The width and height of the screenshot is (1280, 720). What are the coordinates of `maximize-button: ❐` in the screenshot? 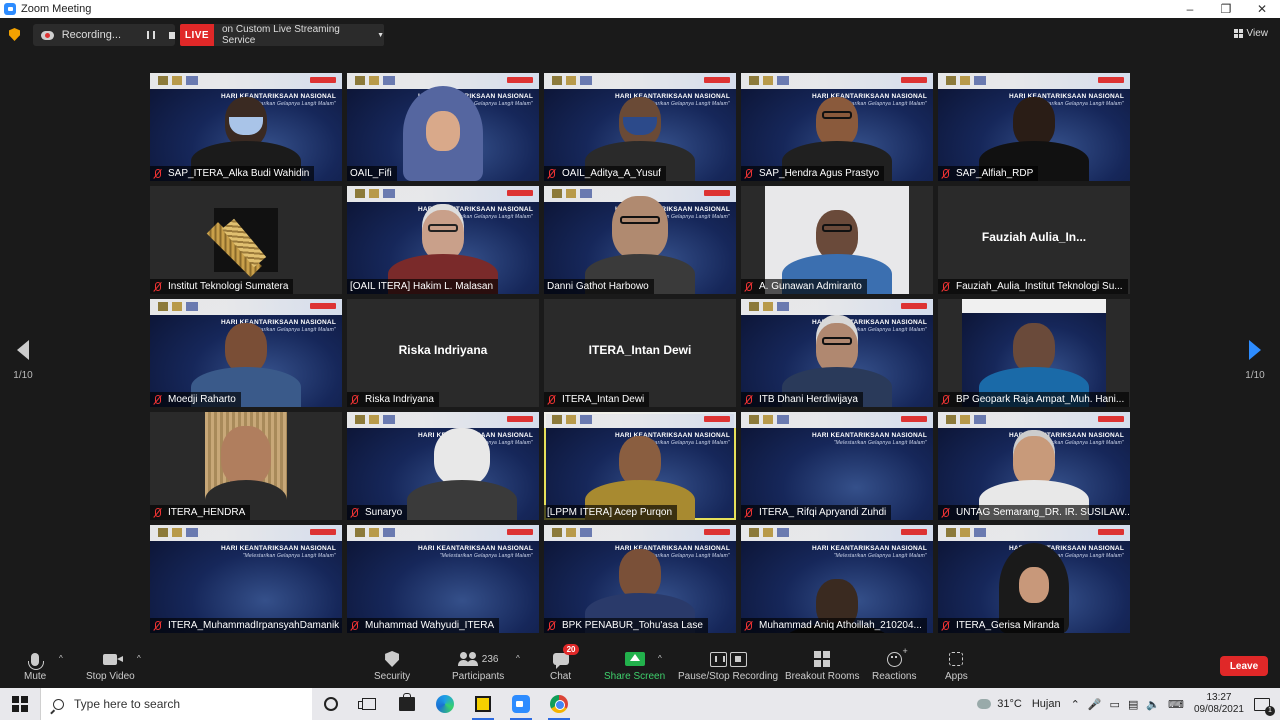 It's located at (1226, 9).